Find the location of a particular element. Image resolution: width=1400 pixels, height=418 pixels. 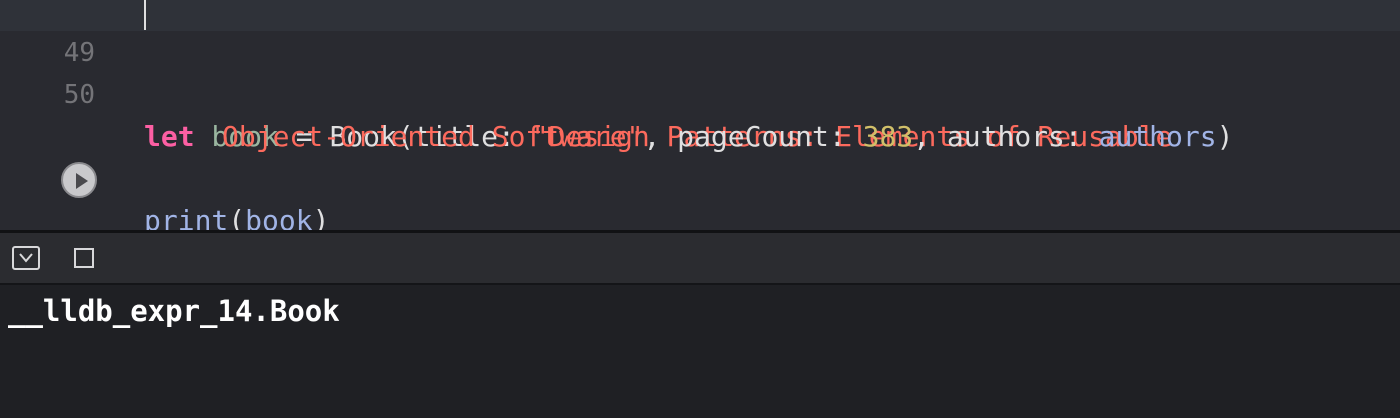

hide-debug-area-icon is located at coordinates (26, 260).